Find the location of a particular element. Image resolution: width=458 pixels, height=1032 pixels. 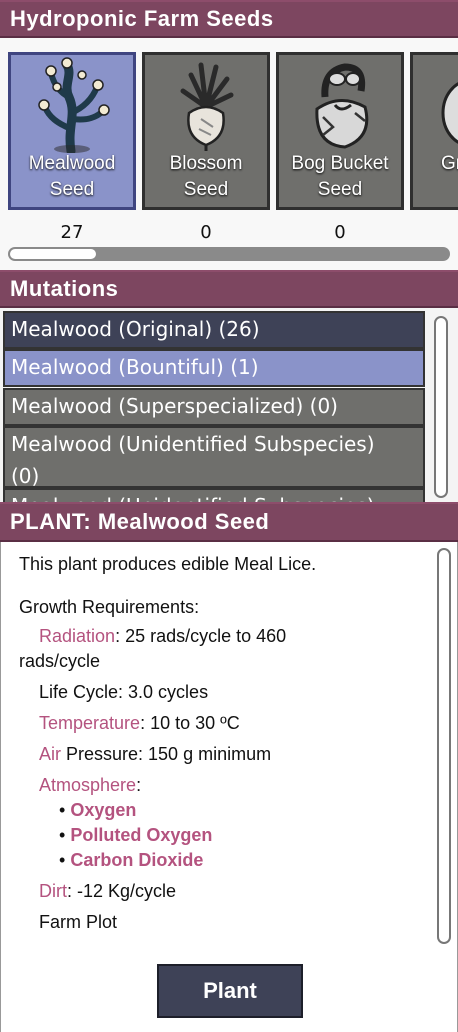

farm-plot-requirement: Farm Plot is located at coordinates (78, 922).